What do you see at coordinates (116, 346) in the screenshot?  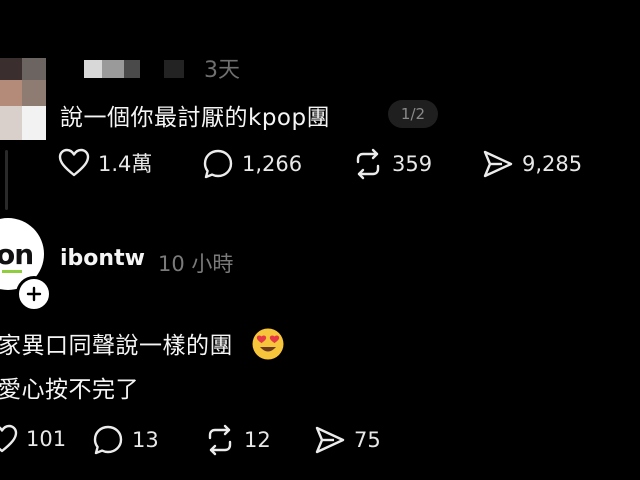 I see `post-text-line-1: 家異口同聲說一樣的團` at bounding box center [116, 346].